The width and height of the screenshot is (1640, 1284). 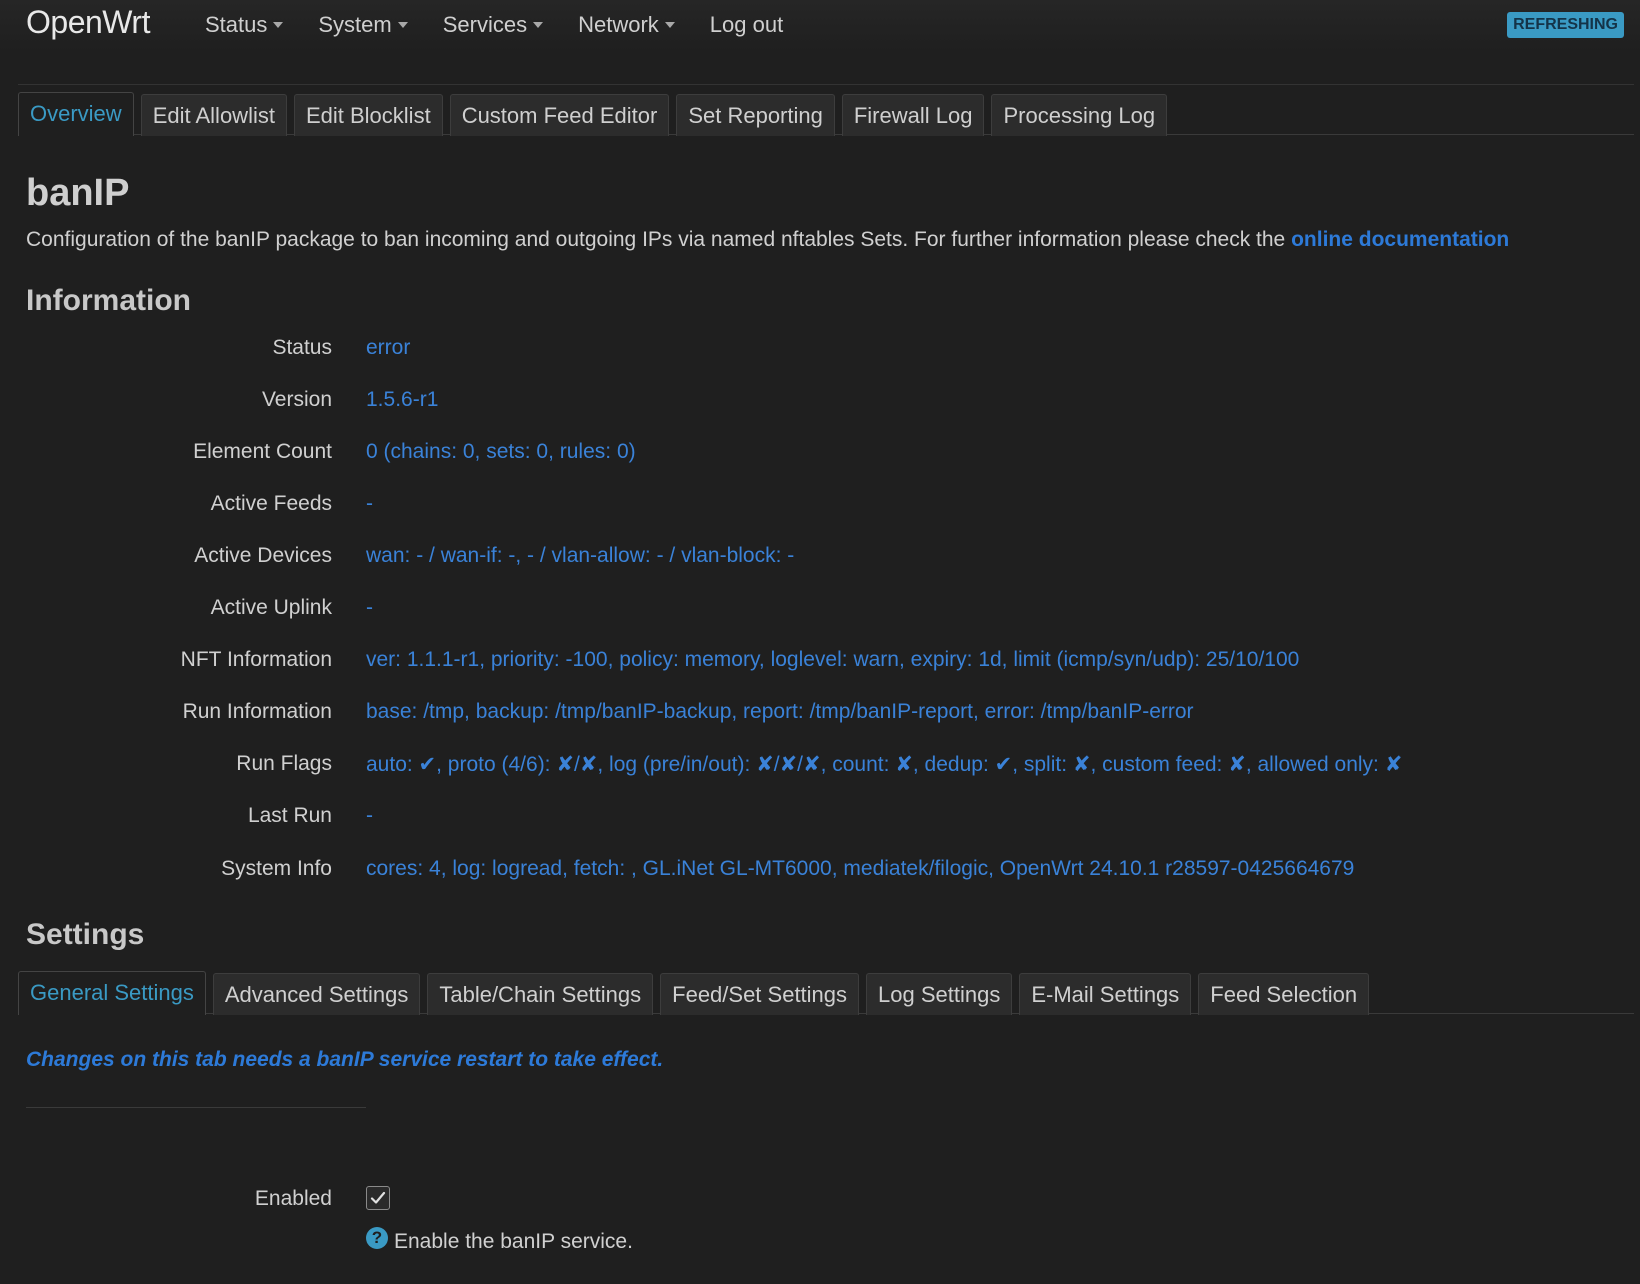 I want to click on checkmark-icon, so click(x=378, y=1197).